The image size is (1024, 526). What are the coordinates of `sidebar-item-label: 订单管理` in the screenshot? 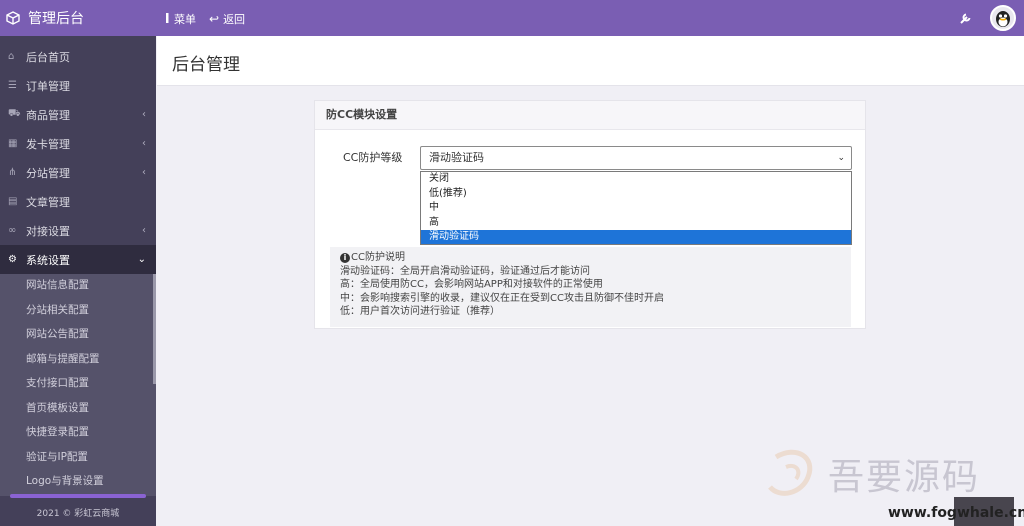 It's located at (48, 86).